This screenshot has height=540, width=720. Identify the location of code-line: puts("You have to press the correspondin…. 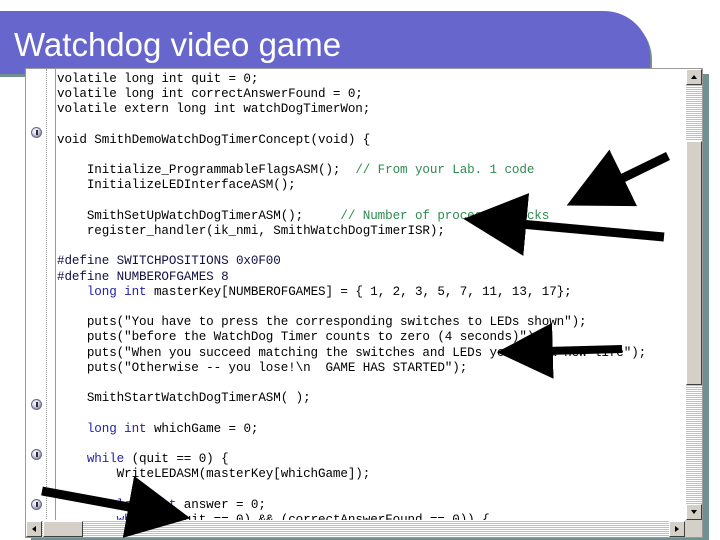
(370, 322).